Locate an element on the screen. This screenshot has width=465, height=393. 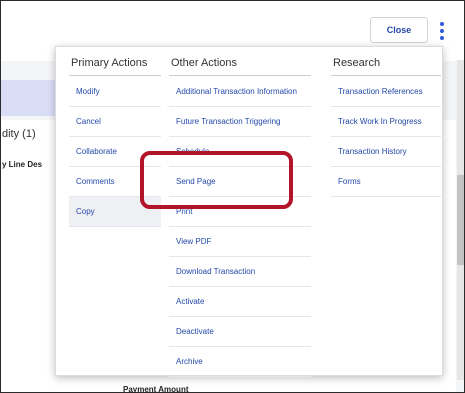
menu-item-deactivate: Deactivate is located at coordinates (240, 332).